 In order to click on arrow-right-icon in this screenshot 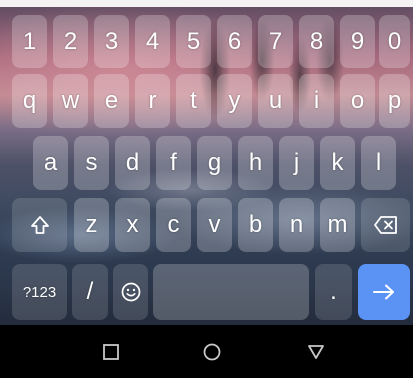, I will do `click(384, 292)`.